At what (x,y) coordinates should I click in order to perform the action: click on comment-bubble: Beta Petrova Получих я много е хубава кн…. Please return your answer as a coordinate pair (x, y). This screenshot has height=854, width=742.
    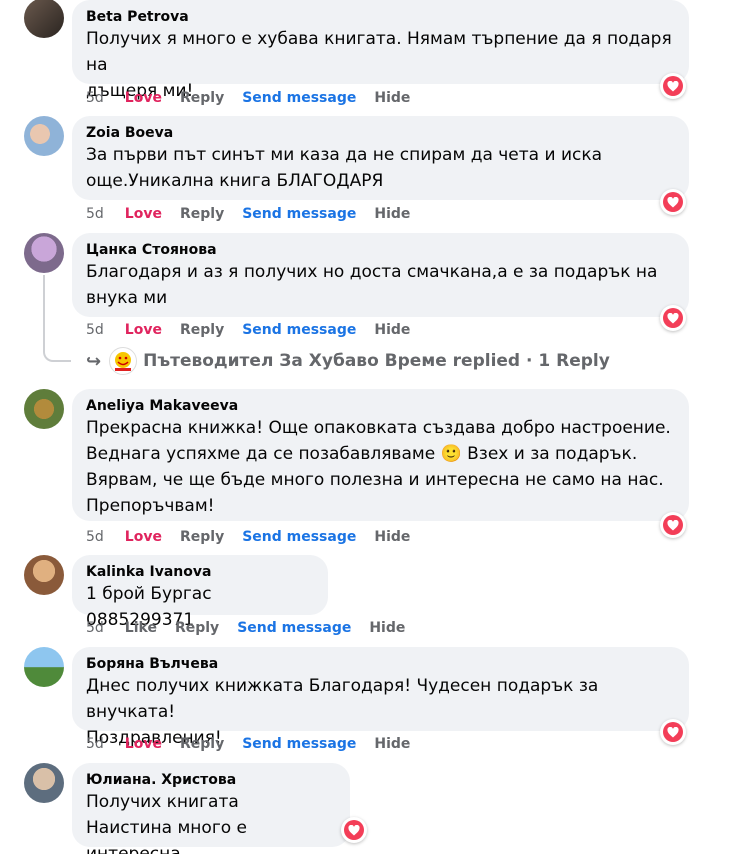
    Looking at the image, I should click on (380, 50).